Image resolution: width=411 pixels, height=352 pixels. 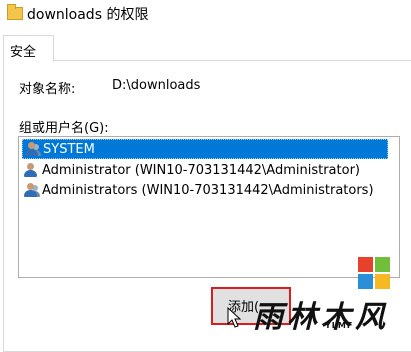 I want to click on tab-security-label: 安全, so click(x=23, y=52).